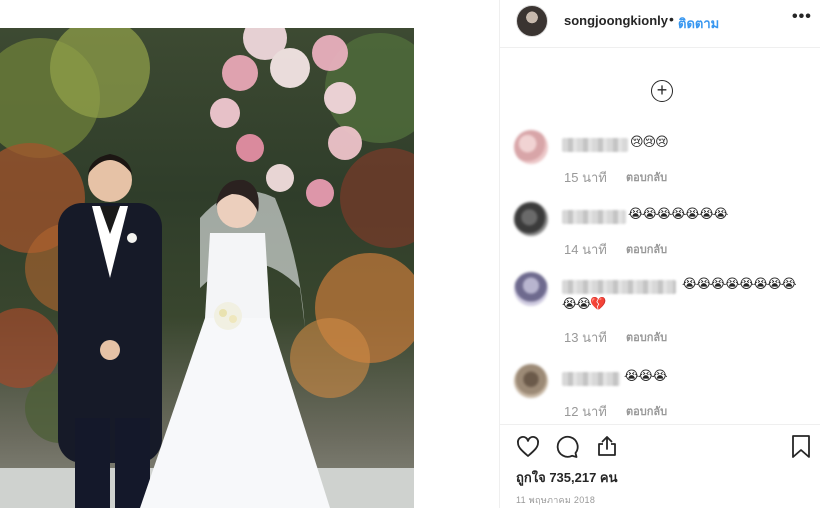 This screenshot has height=508, width=820. Describe the element at coordinates (660, 400) in the screenshot. I see `comment-item: 😭😭😭 12 นาที ตอบกลับ` at that location.